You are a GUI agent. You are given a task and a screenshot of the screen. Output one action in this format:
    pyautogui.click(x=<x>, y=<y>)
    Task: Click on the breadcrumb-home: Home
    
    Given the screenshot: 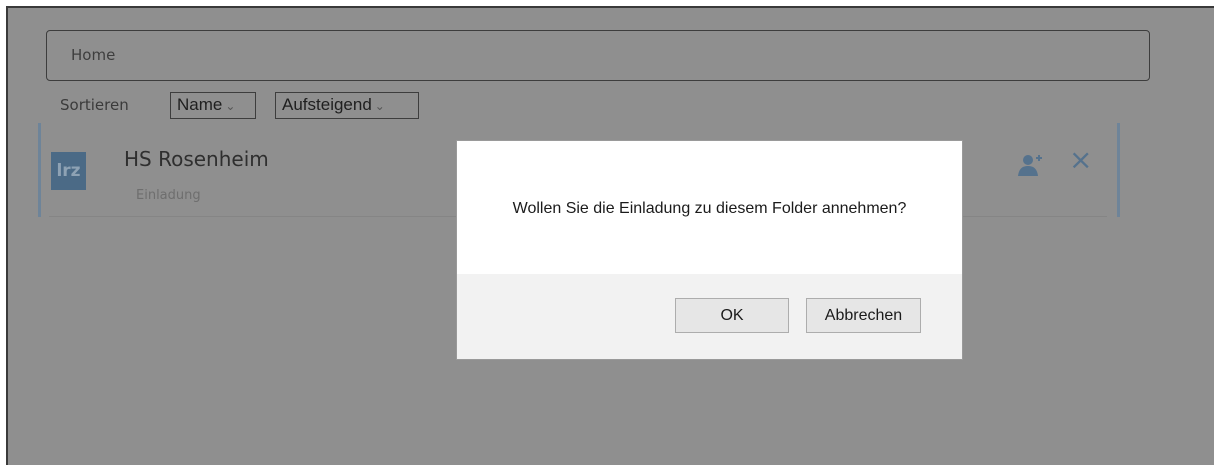 What is the action you would take?
    pyautogui.click(x=93, y=55)
    